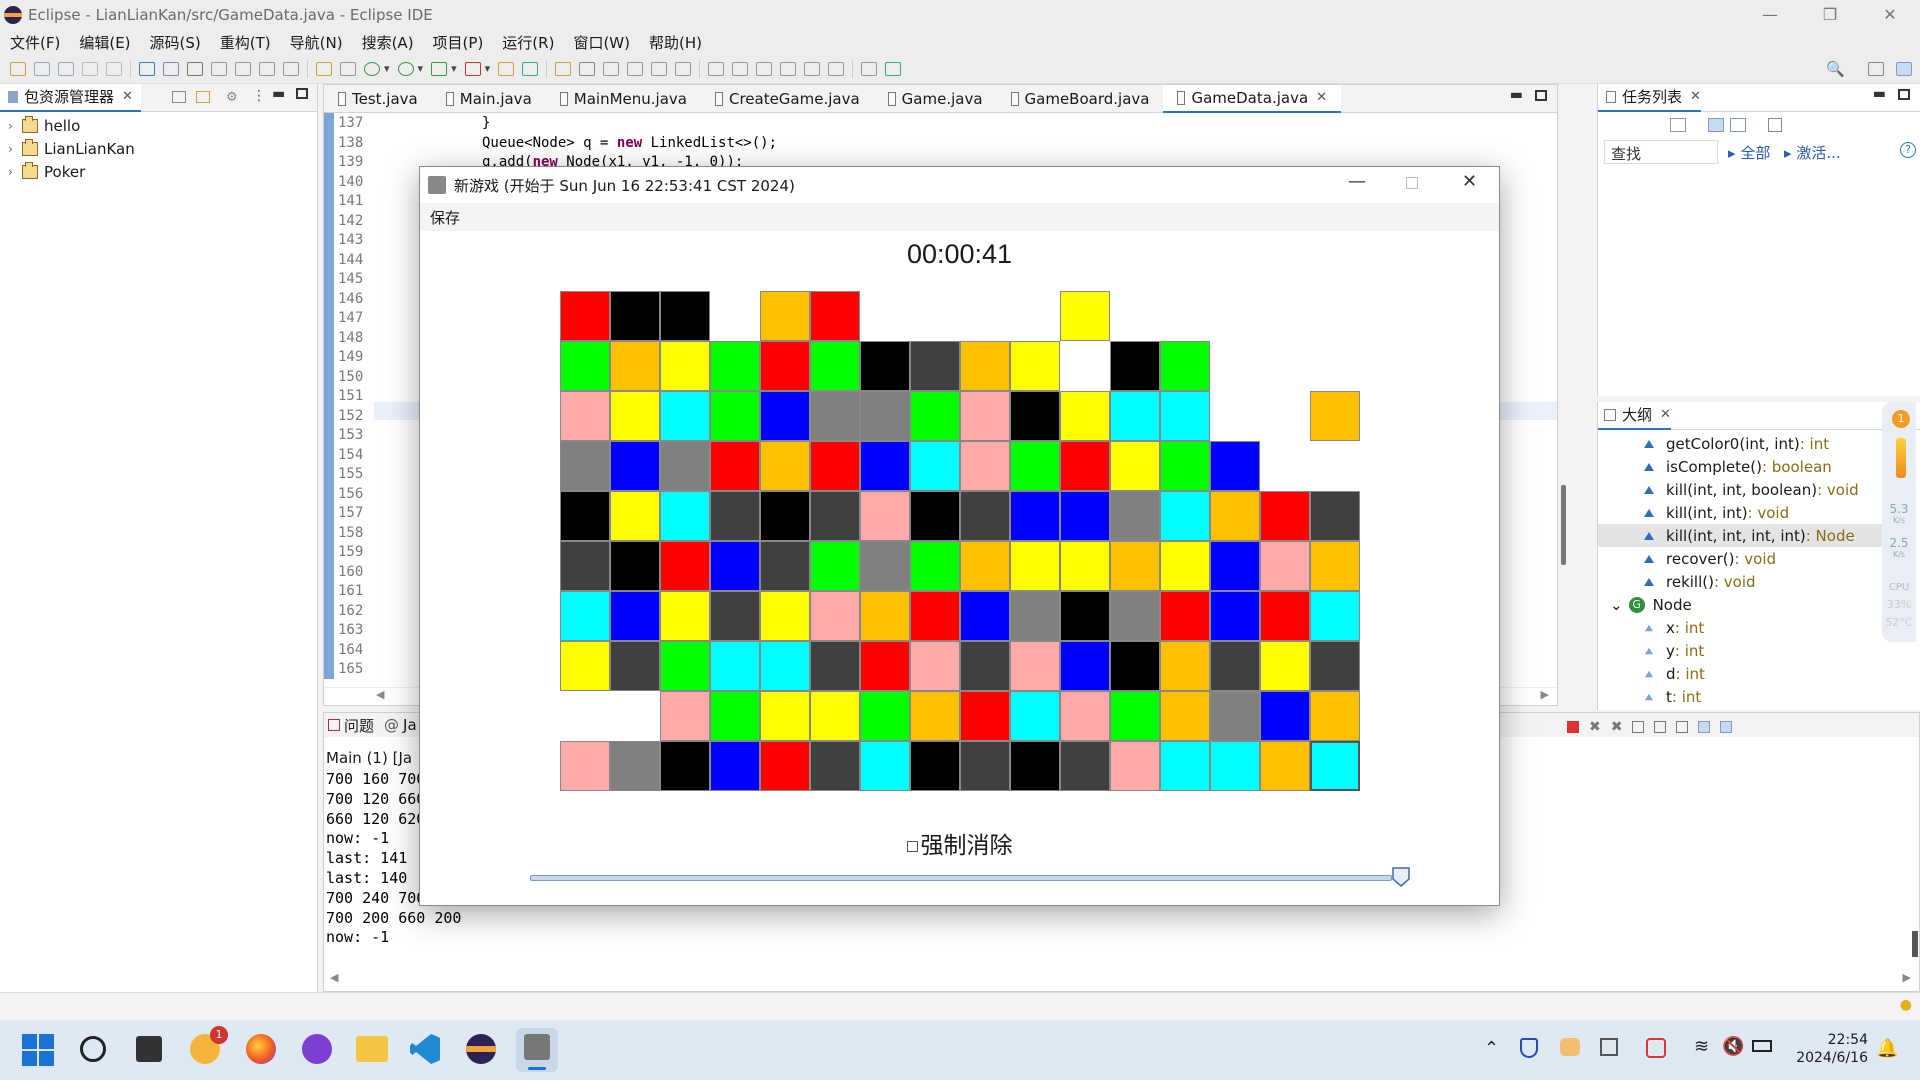 This screenshot has height=1080, width=1920. I want to click on prev-annotation-icon, so click(659, 68).